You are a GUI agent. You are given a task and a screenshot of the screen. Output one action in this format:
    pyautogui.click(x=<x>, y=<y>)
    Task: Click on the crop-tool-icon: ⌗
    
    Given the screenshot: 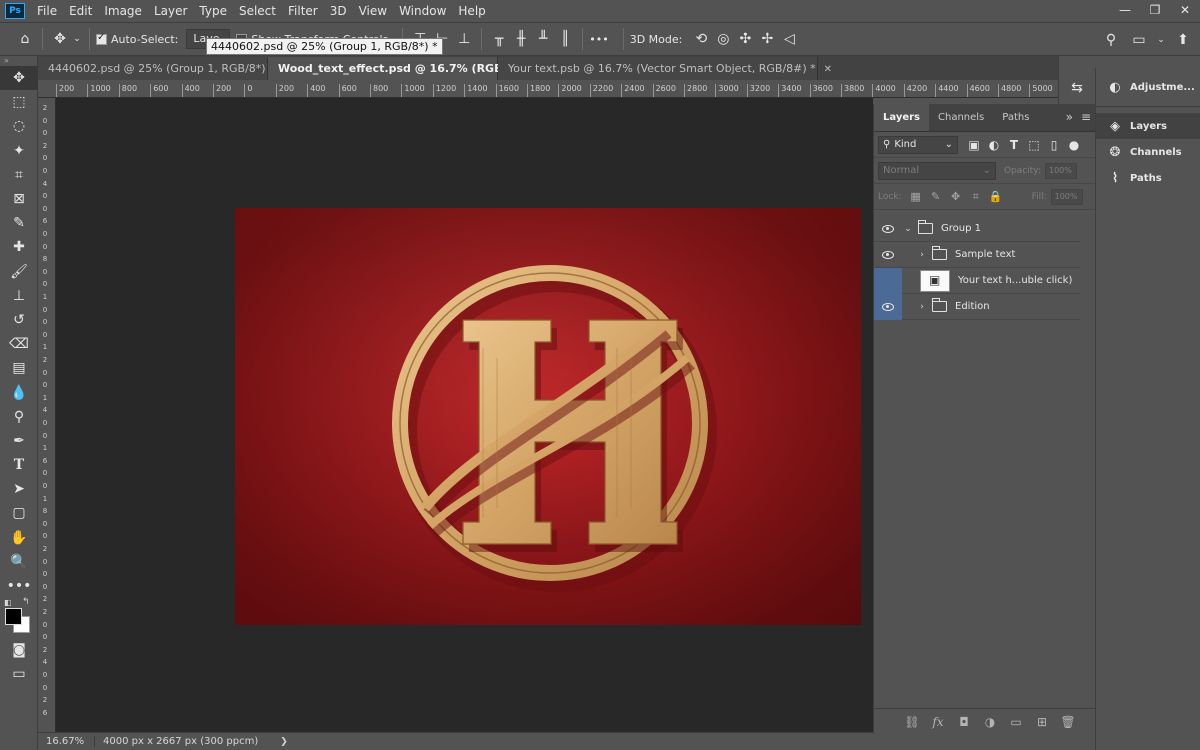 What is the action you would take?
    pyautogui.click(x=19, y=175)
    